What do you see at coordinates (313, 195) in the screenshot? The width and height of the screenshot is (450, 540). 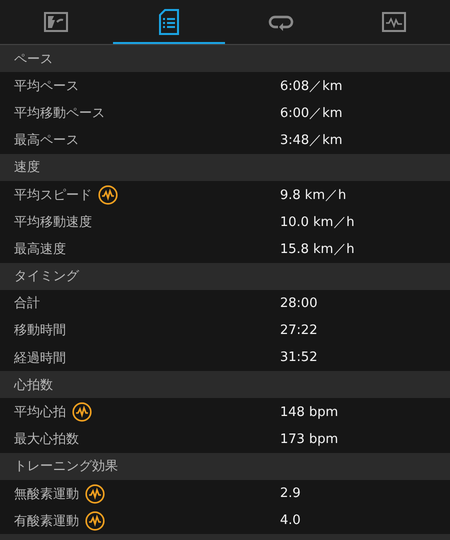 I see `stat-value: 9.8 km／h` at bounding box center [313, 195].